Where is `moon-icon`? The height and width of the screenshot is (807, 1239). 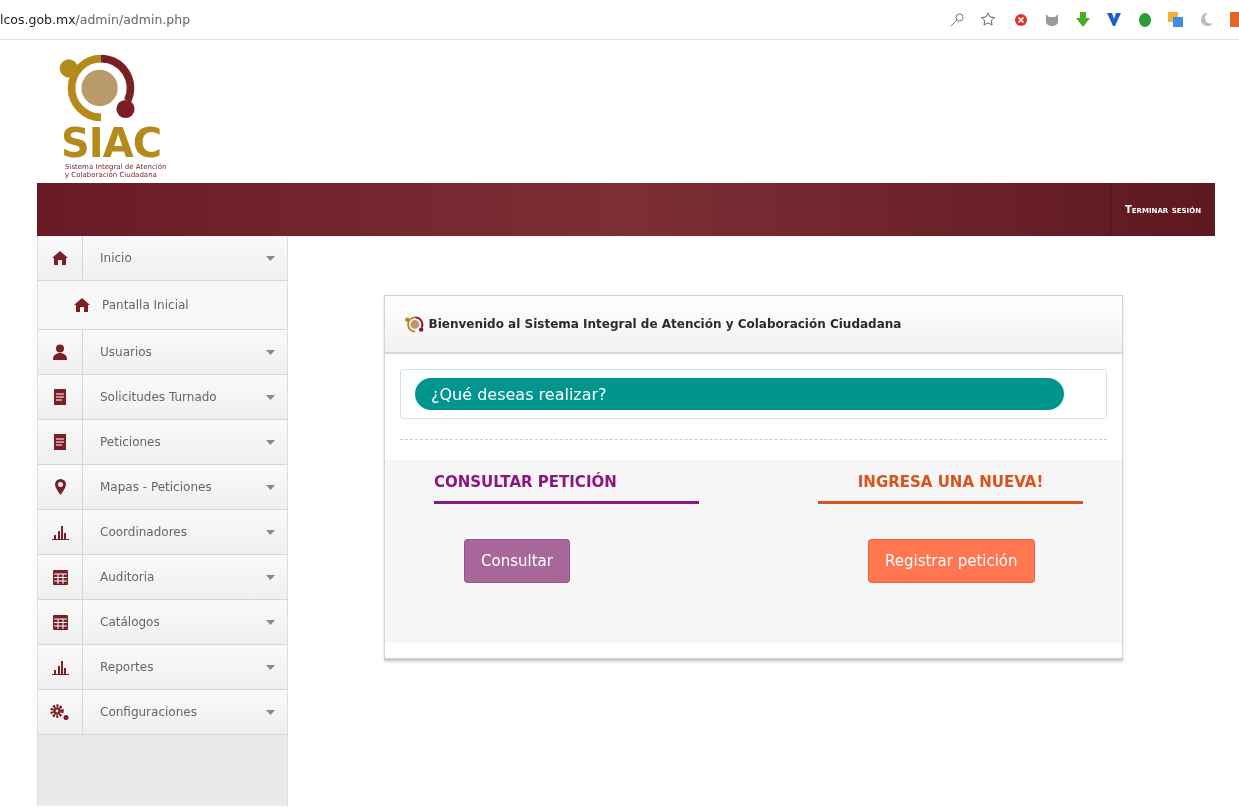 moon-icon is located at coordinates (1206, 19).